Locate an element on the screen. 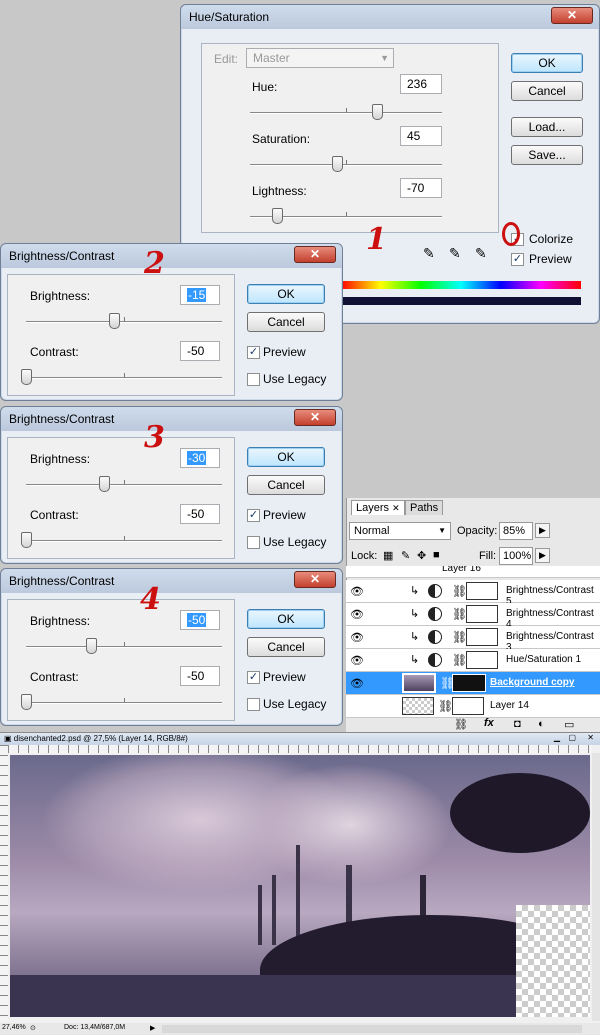  blend-mode-dropdown: Normal ▼ is located at coordinates (400, 531).